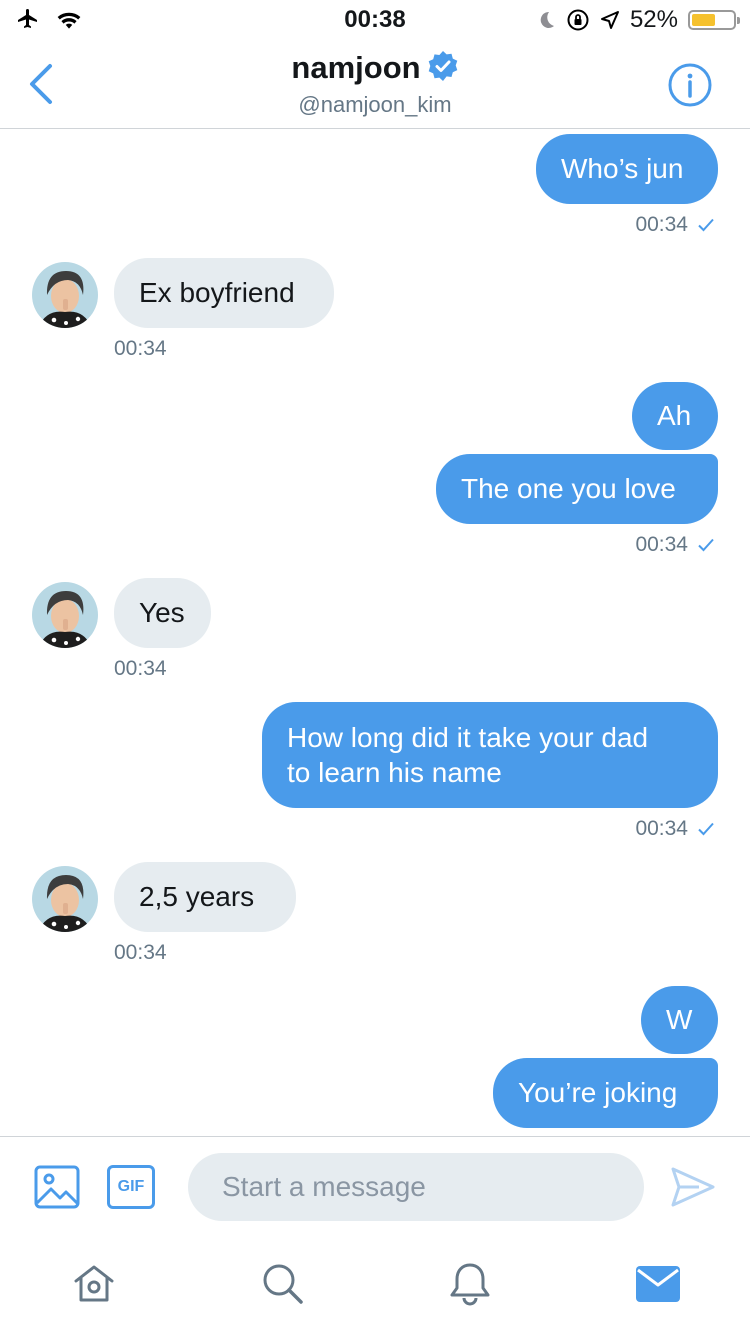 The image size is (750, 1334). I want to click on sent-message: You’re joking, so click(605, 1093).